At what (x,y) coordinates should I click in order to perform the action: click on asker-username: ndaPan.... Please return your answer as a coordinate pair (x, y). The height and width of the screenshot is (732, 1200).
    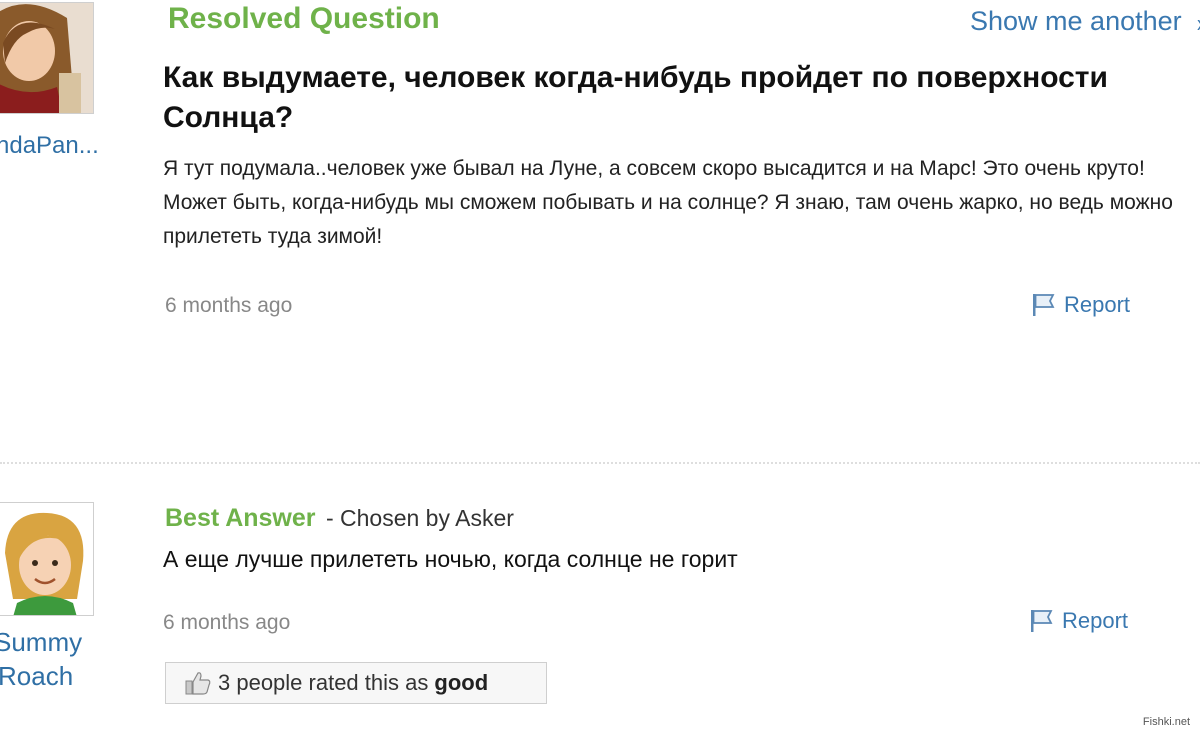
    Looking at the image, I should click on (49, 146).